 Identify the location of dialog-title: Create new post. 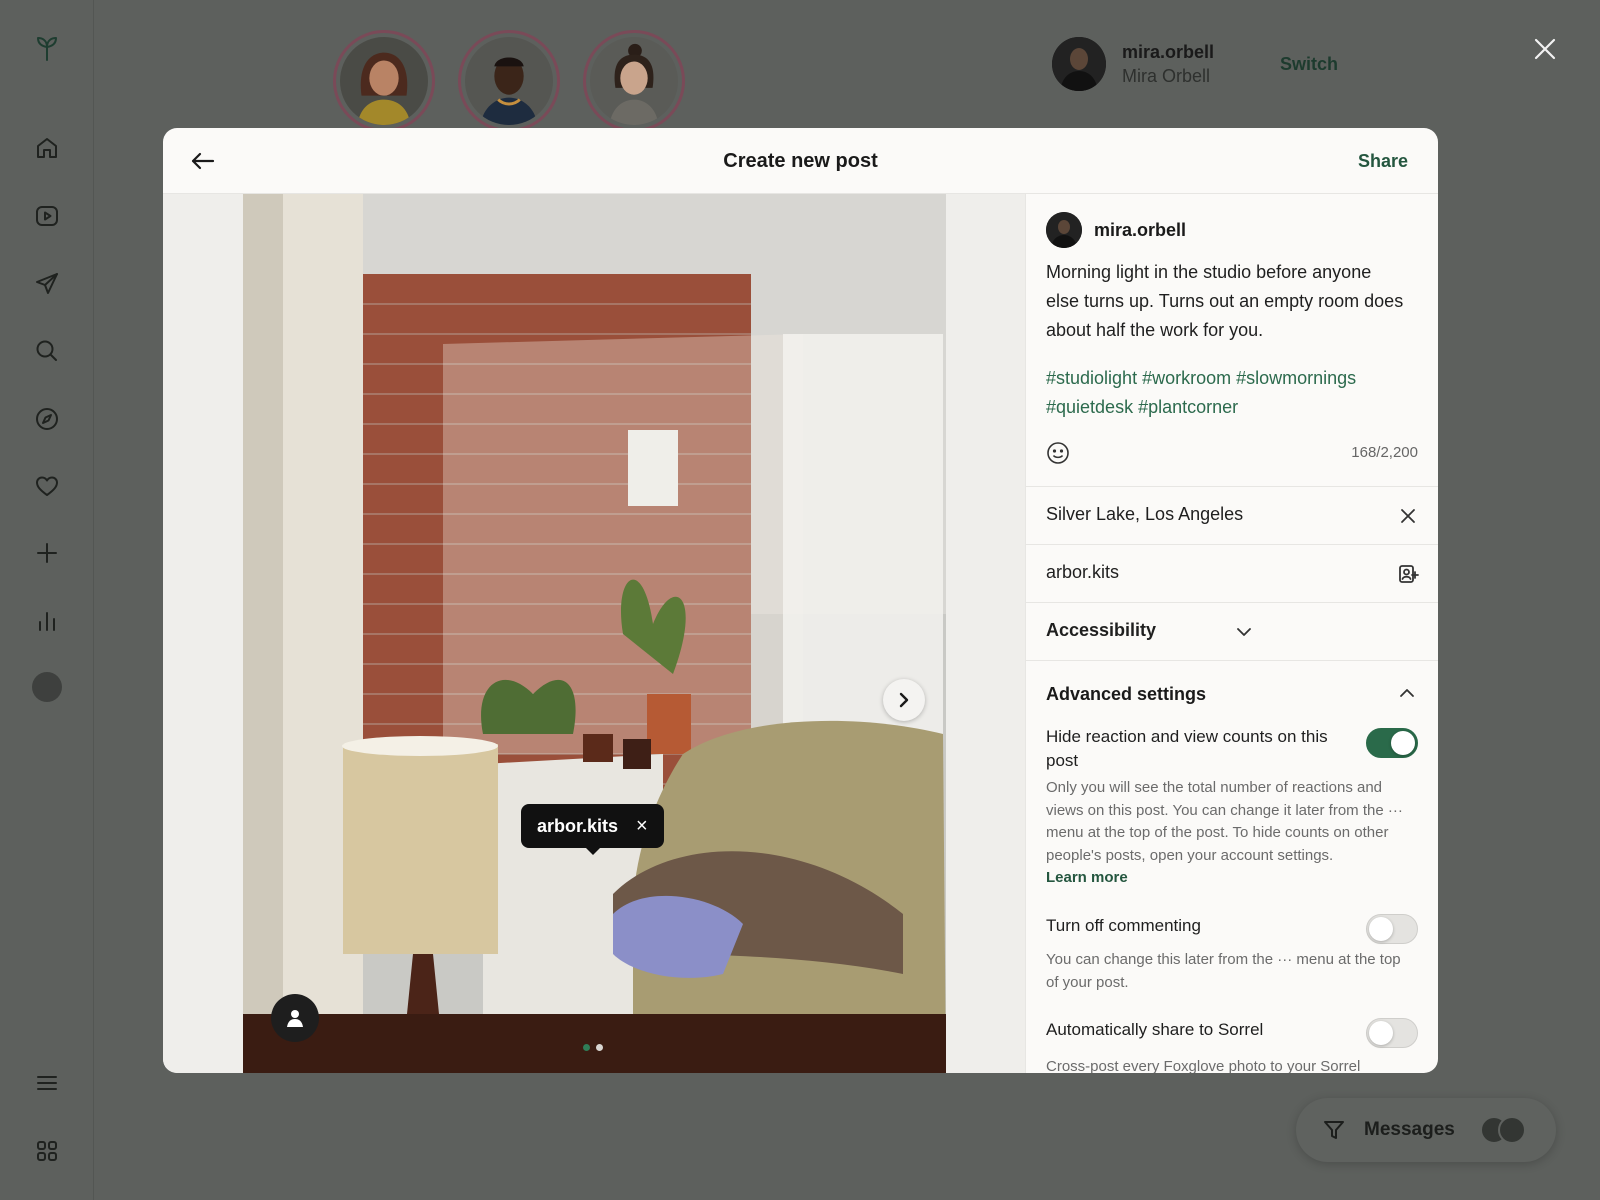
(800, 161).